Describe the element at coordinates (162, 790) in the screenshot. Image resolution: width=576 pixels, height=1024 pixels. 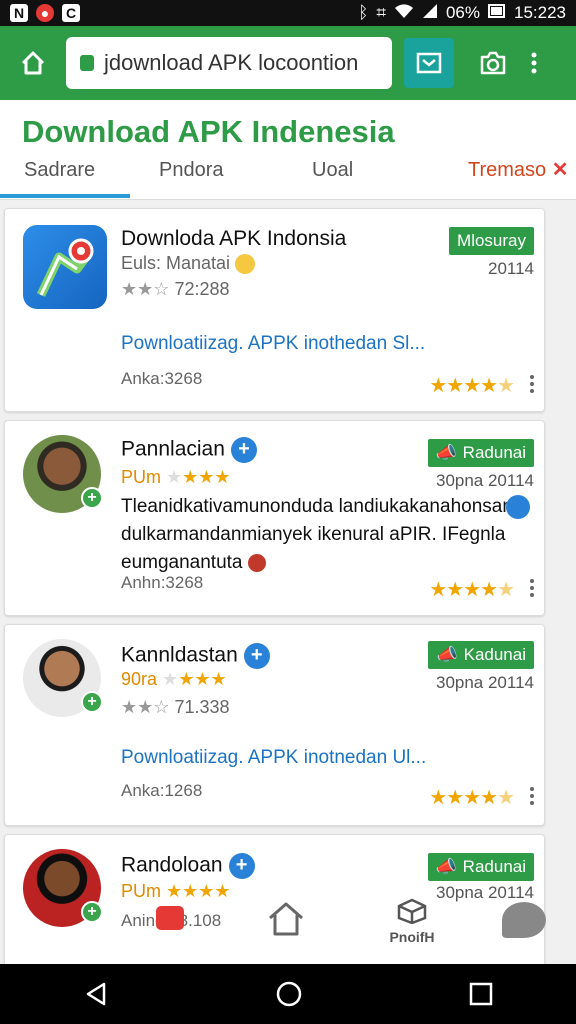
I see `download-count: Anka:1268` at that location.